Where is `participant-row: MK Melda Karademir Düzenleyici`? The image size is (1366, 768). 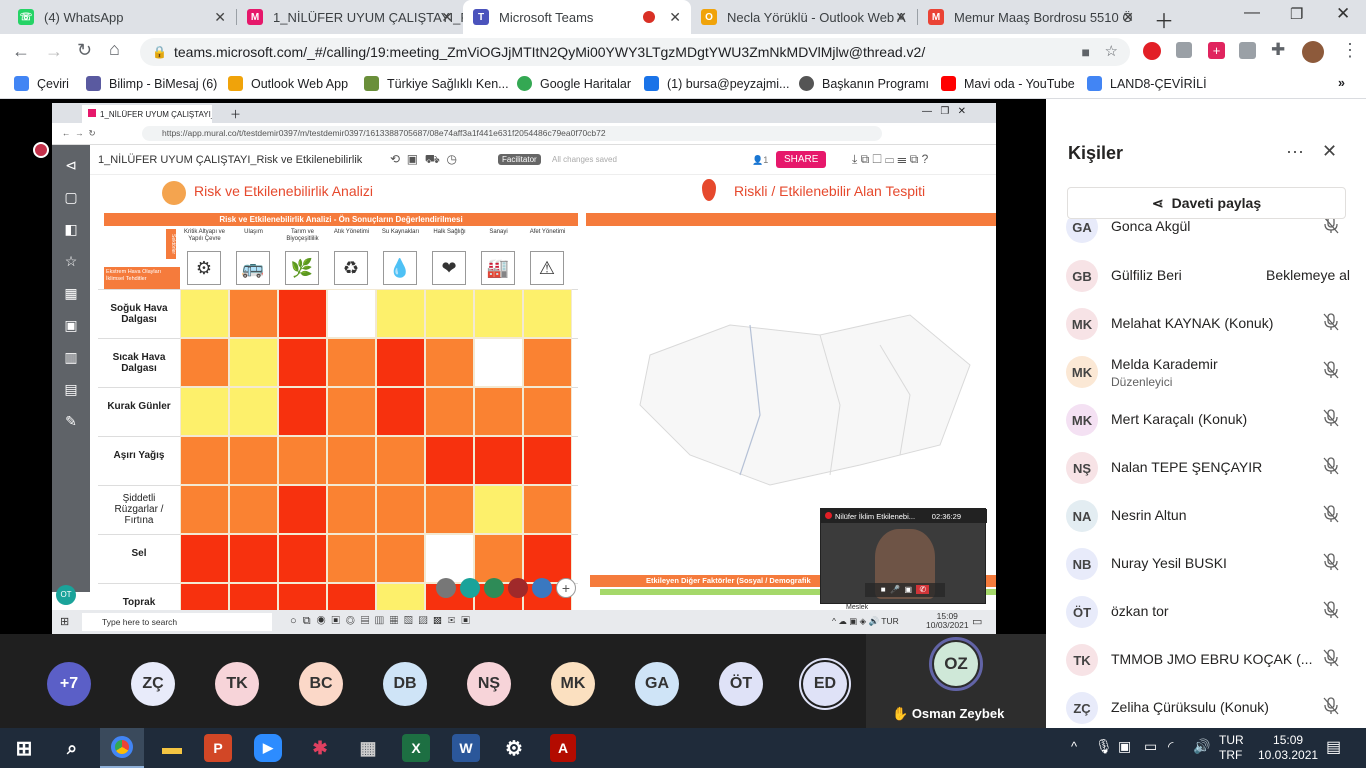
participant-row: MK Melda Karademir Düzenleyici is located at coordinates (1206, 372).